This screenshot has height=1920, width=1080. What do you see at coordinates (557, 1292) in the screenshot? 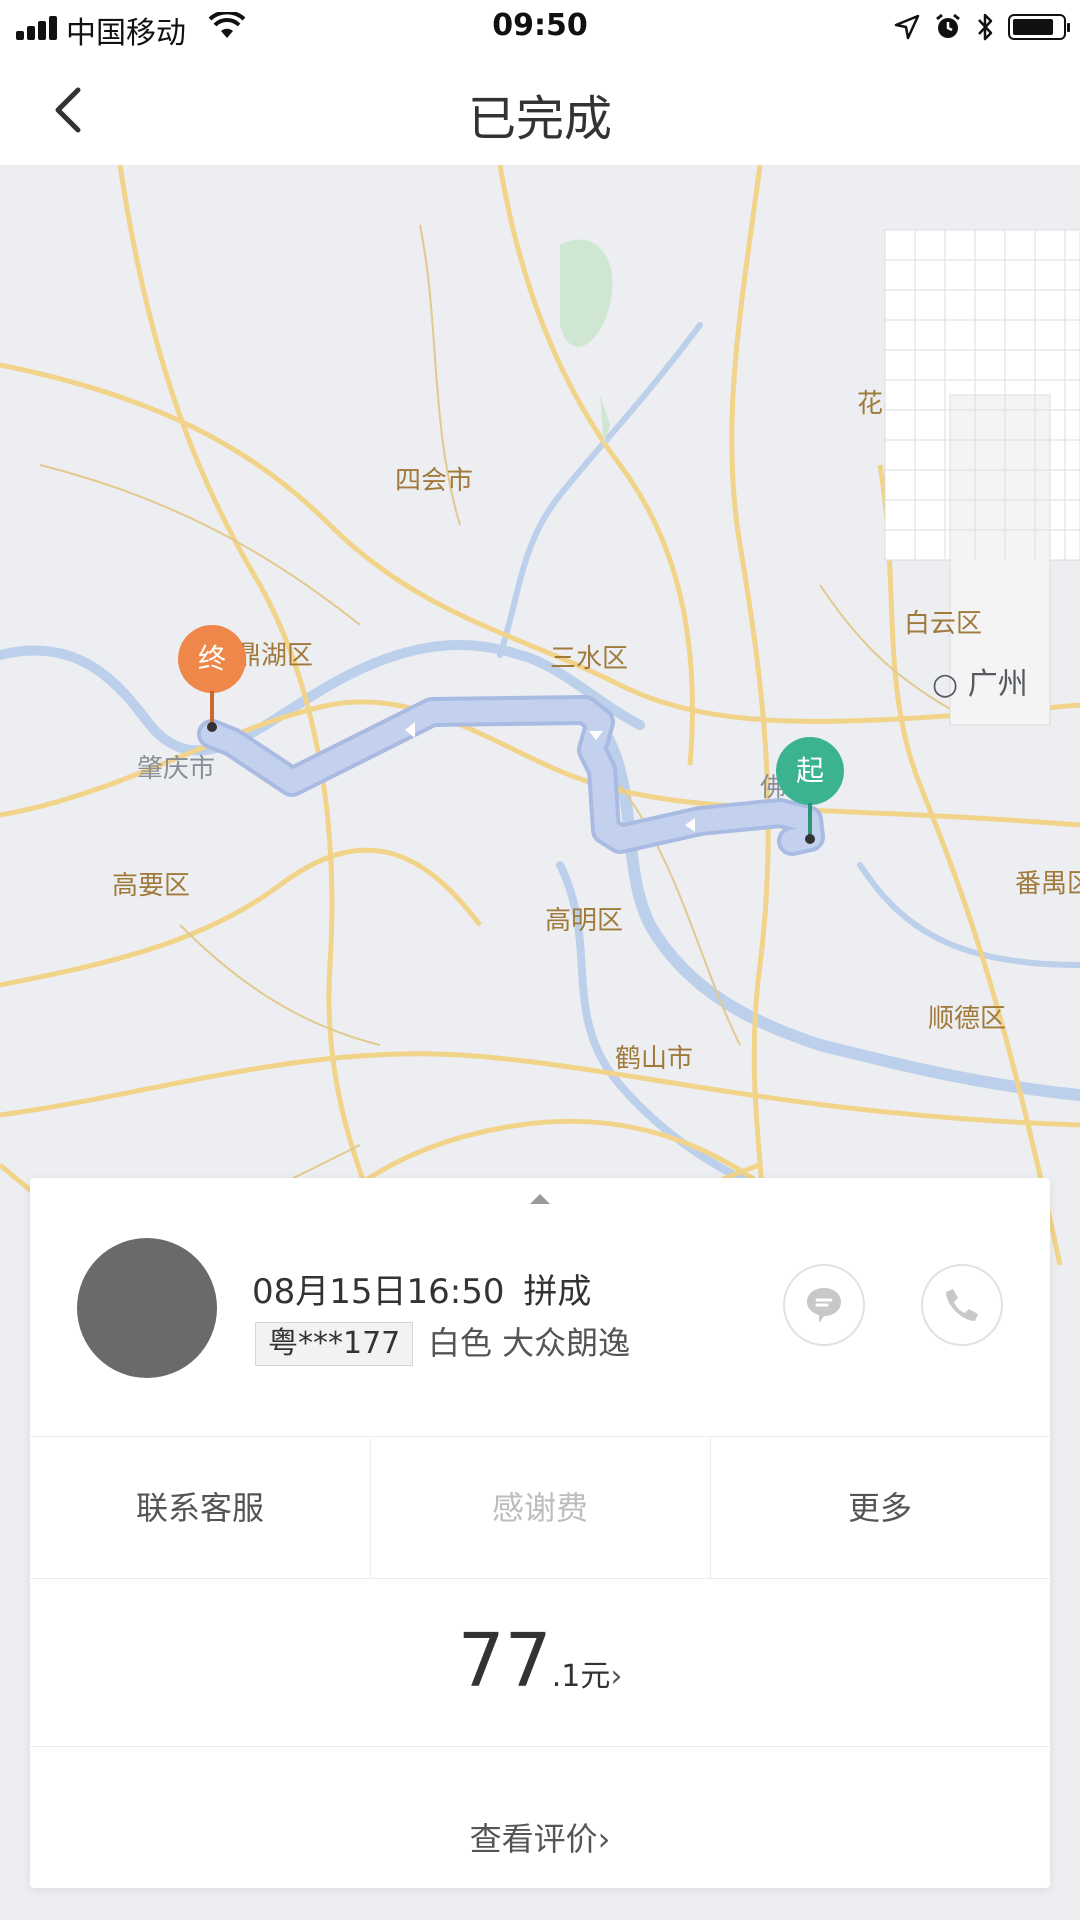
I see `trip-status: 拼成` at bounding box center [557, 1292].